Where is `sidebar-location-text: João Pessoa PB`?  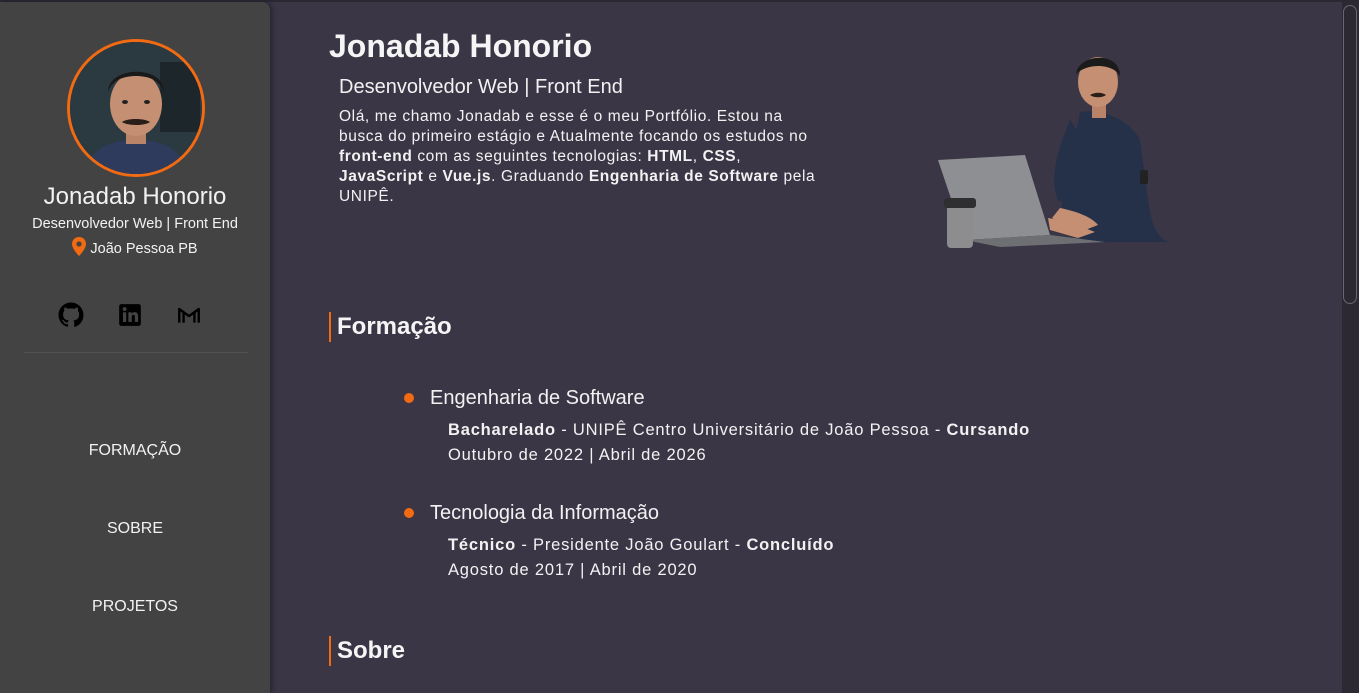 sidebar-location-text: João Pessoa PB is located at coordinates (144, 249).